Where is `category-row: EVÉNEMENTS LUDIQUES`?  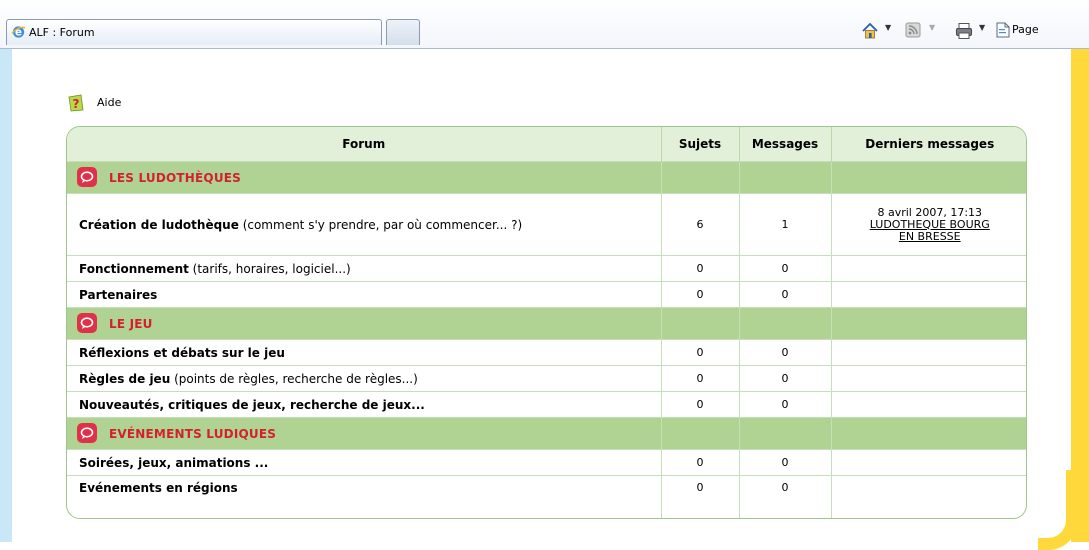
category-row: EVÉNEMENTS LUDIQUES is located at coordinates (546, 433).